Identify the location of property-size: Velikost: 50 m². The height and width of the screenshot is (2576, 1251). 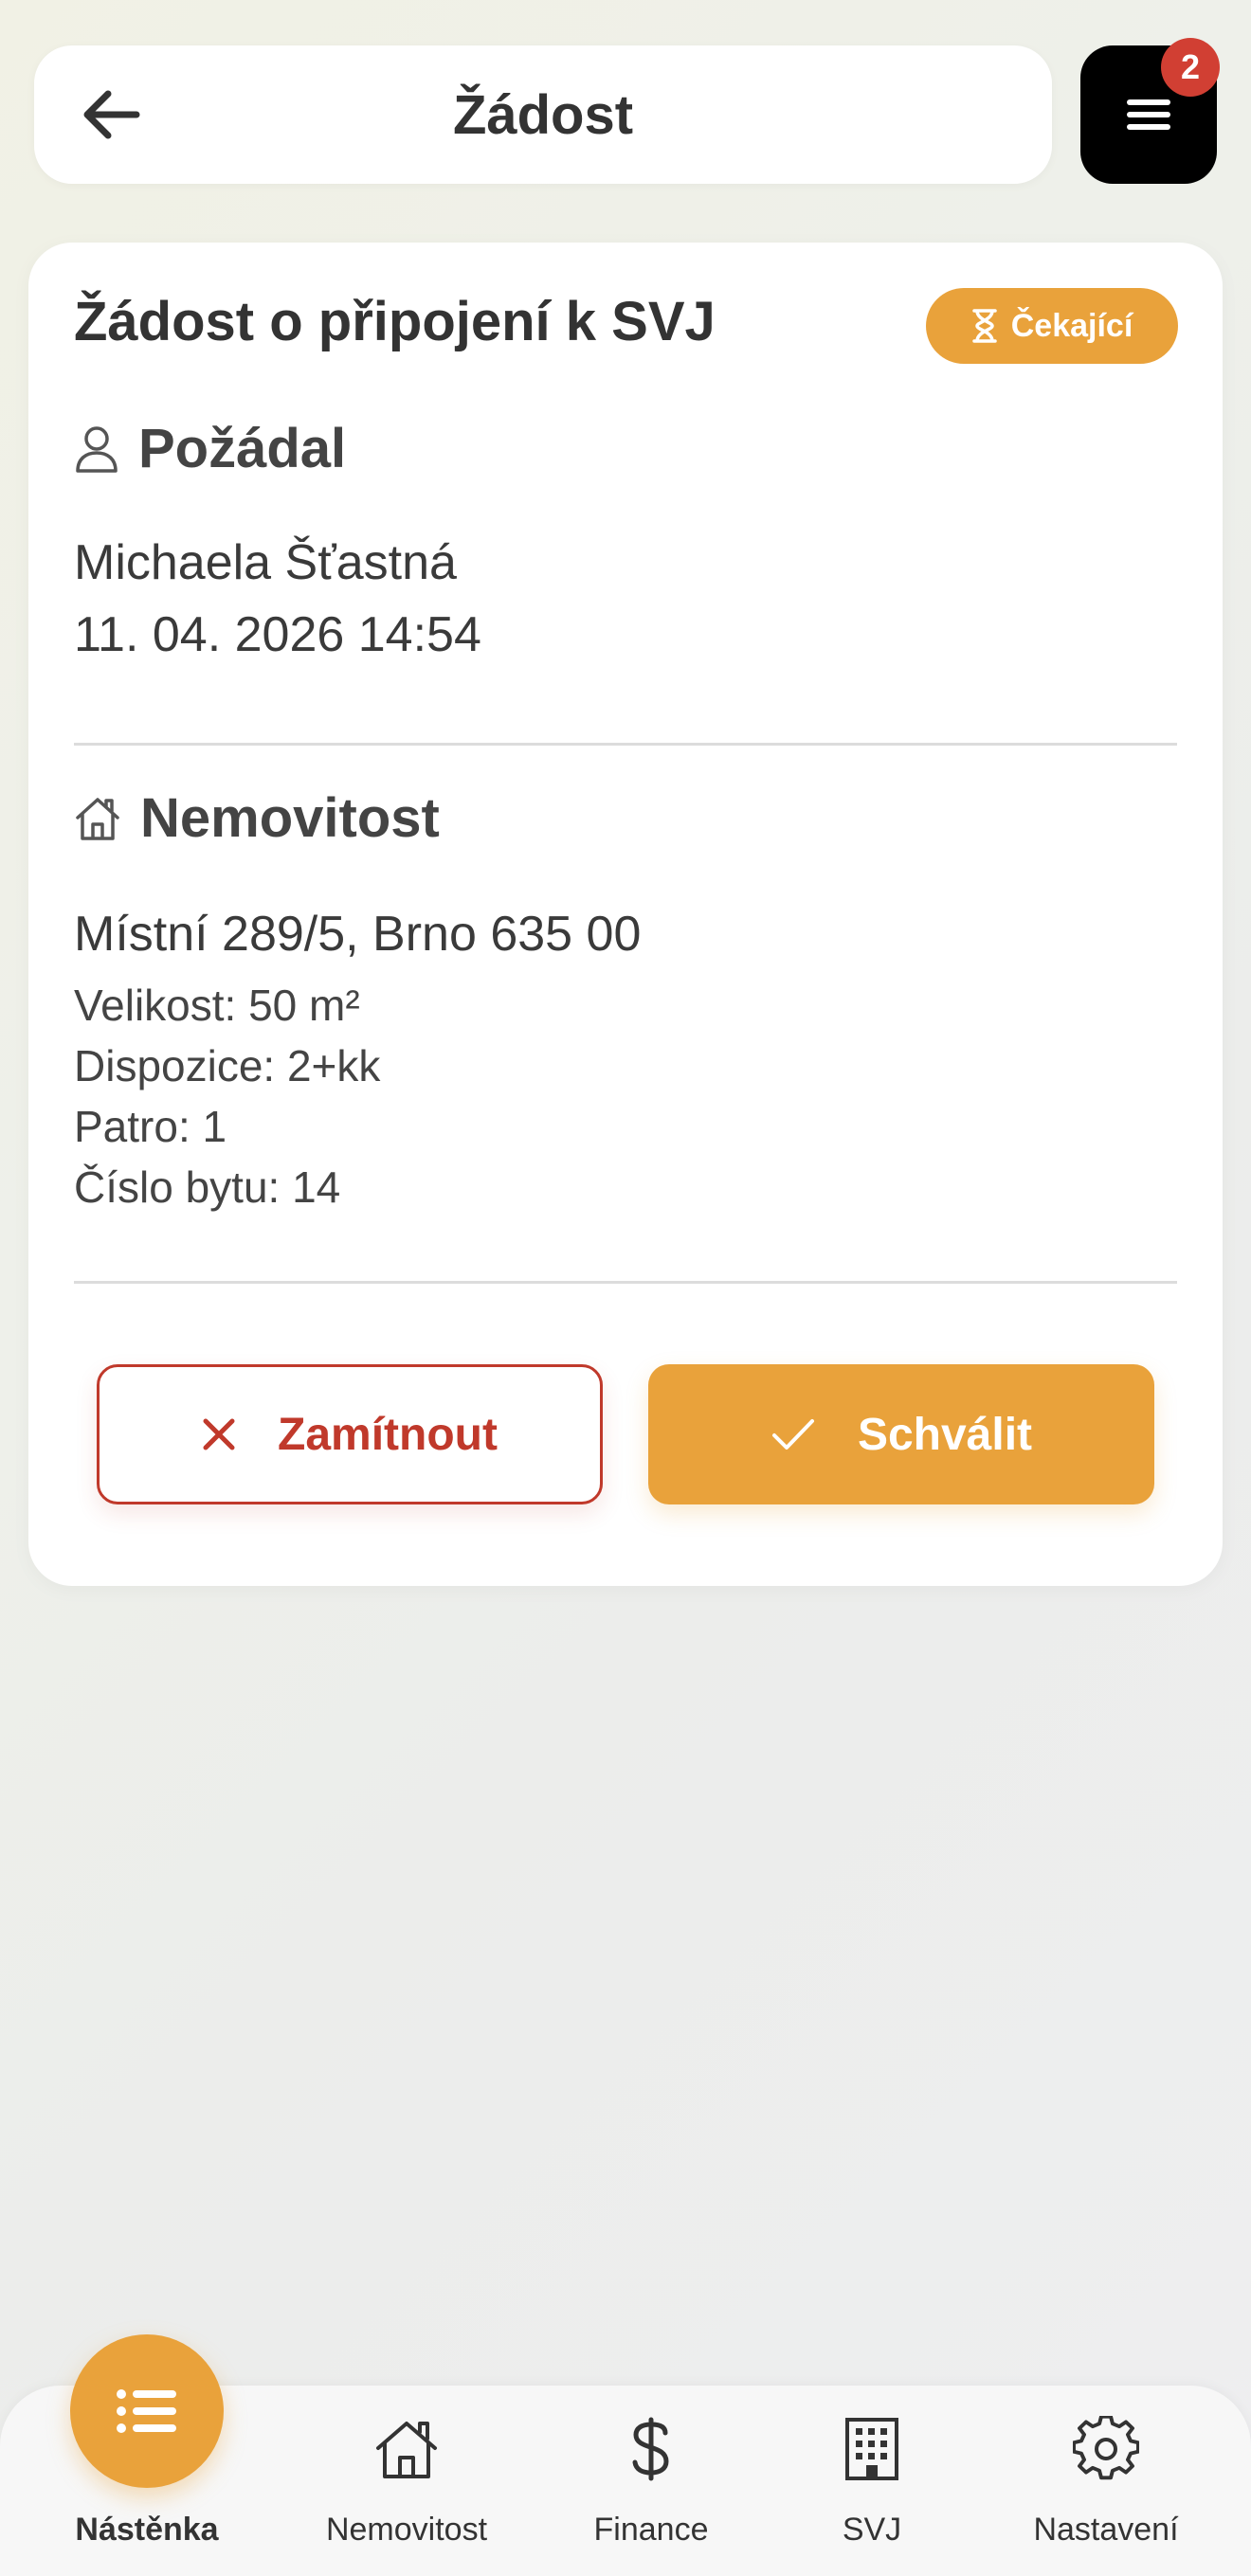
(217, 1005).